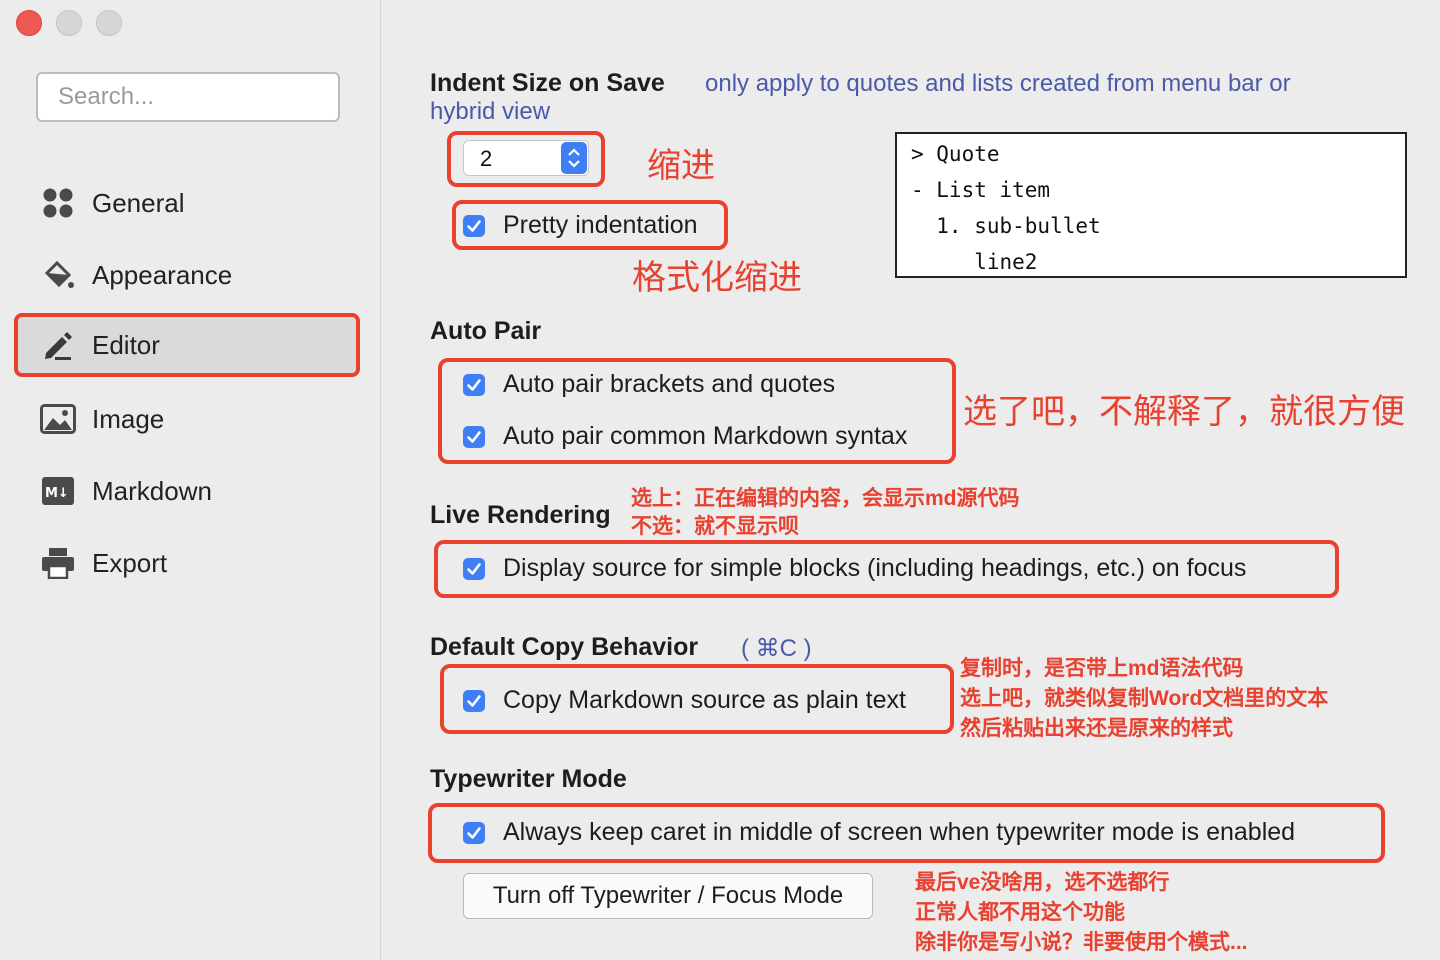 Image resolution: width=1440 pixels, height=960 pixels. I want to click on indent-preview: > Quote - List item 1. sub-bullet line2, so click(1151, 205).